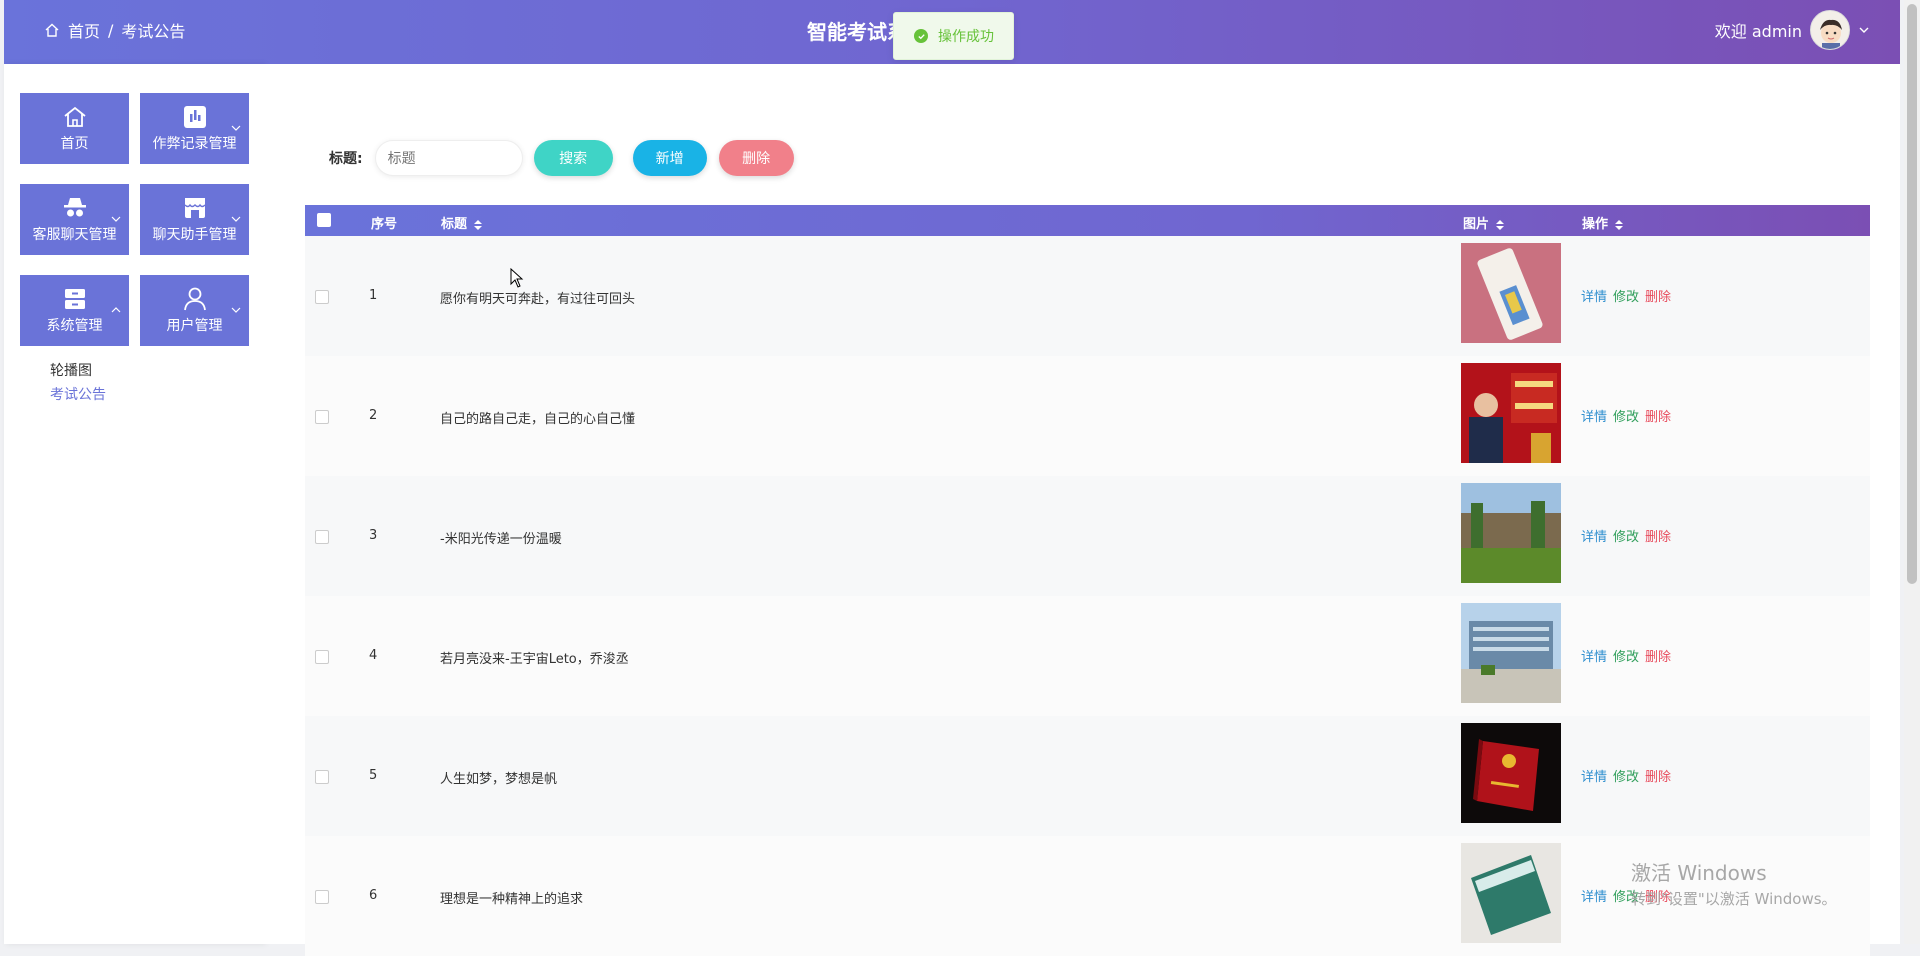  Describe the element at coordinates (1699, 873) in the screenshot. I see `watermark-line1: 激活 Windows` at that location.